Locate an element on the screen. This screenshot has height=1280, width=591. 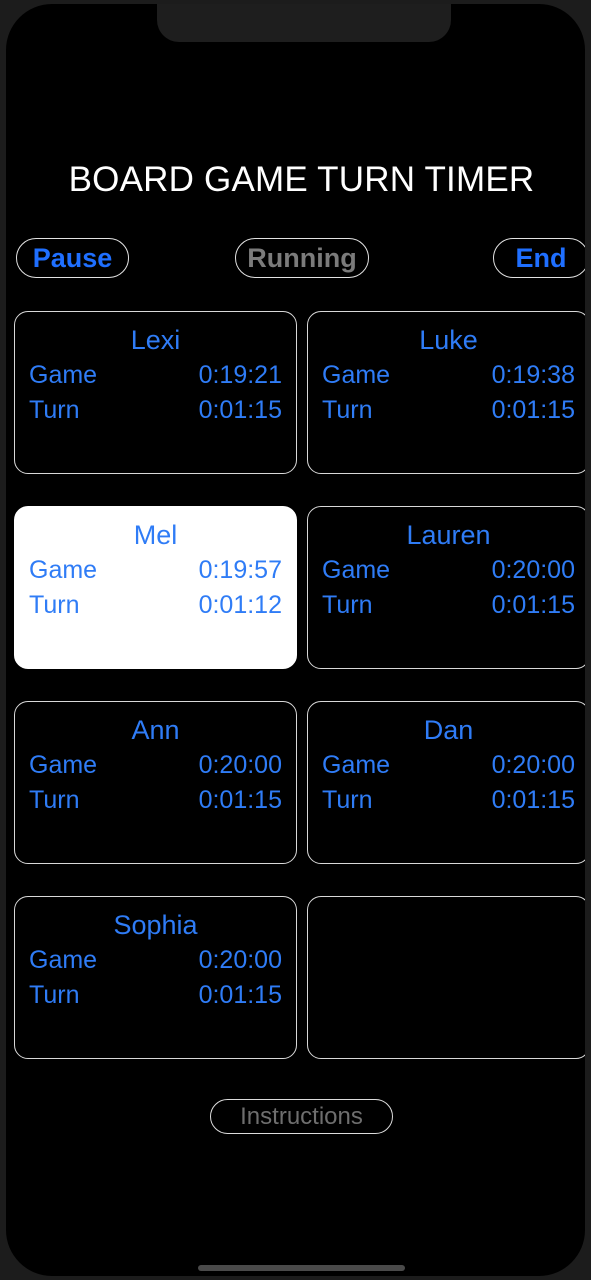
control-bar: Pause Running End is located at coordinates (295, 259).